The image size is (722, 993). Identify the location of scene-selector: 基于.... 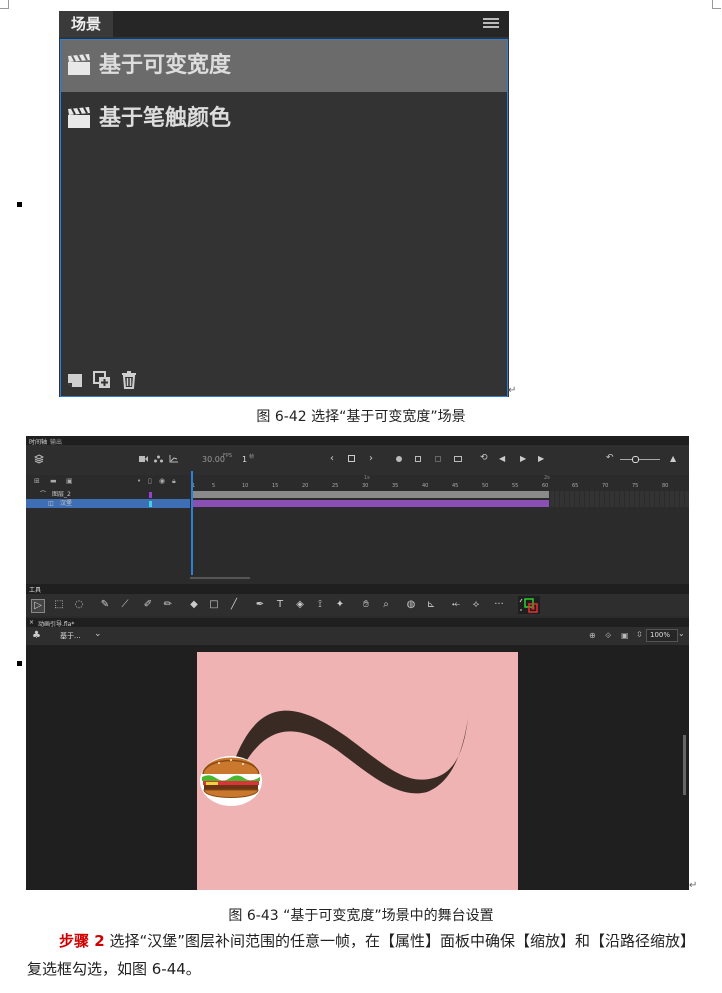
(70, 636).